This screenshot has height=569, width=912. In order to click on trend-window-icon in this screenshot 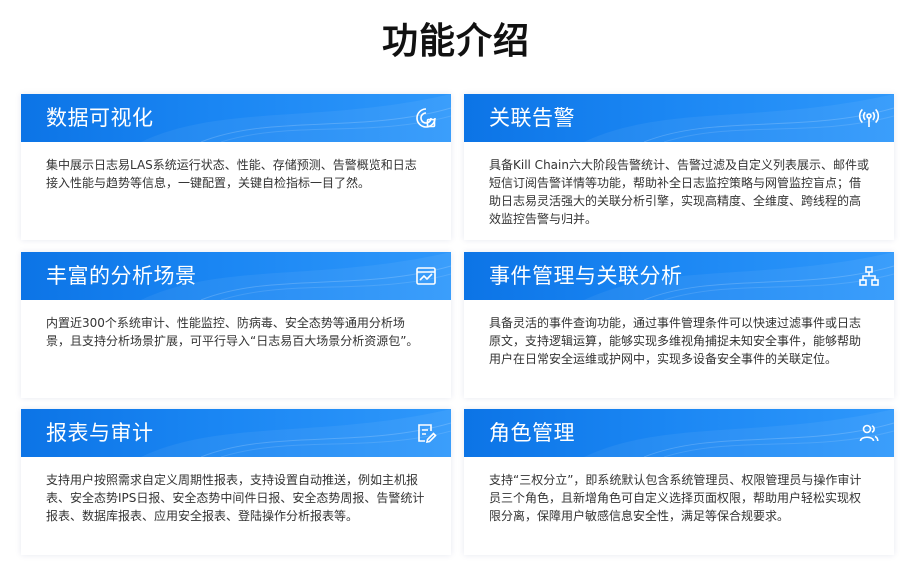, I will do `click(426, 276)`.